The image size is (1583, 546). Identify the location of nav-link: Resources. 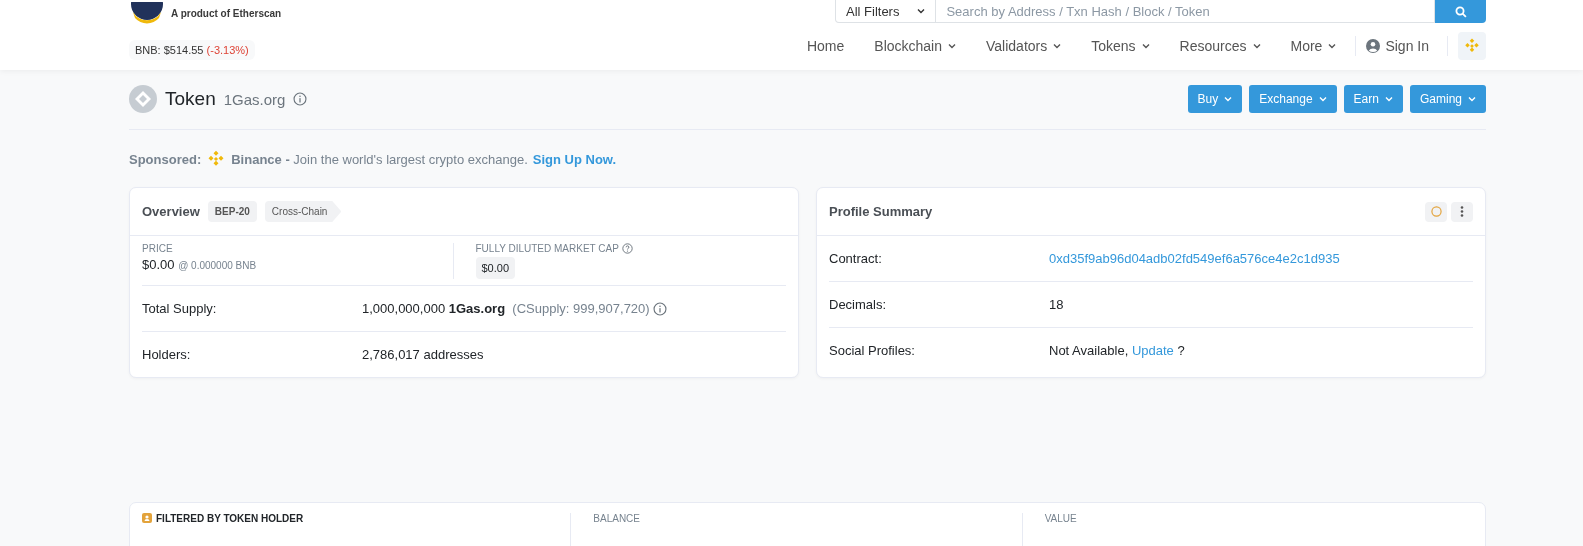
(1220, 46).